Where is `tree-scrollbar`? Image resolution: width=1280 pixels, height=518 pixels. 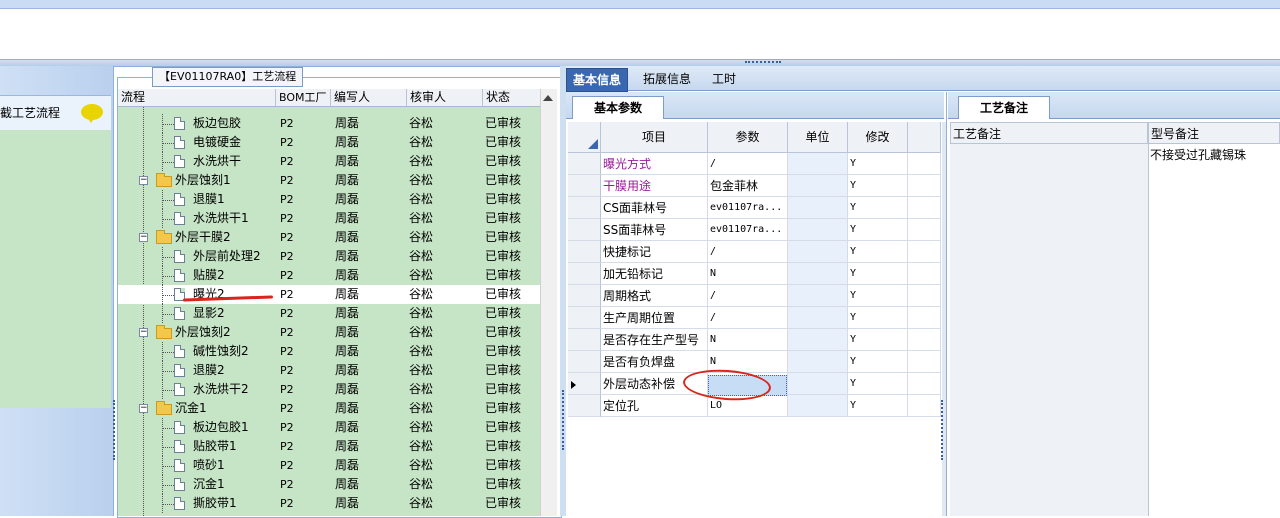 tree-scrollbar is located at coordinates (548, 302).